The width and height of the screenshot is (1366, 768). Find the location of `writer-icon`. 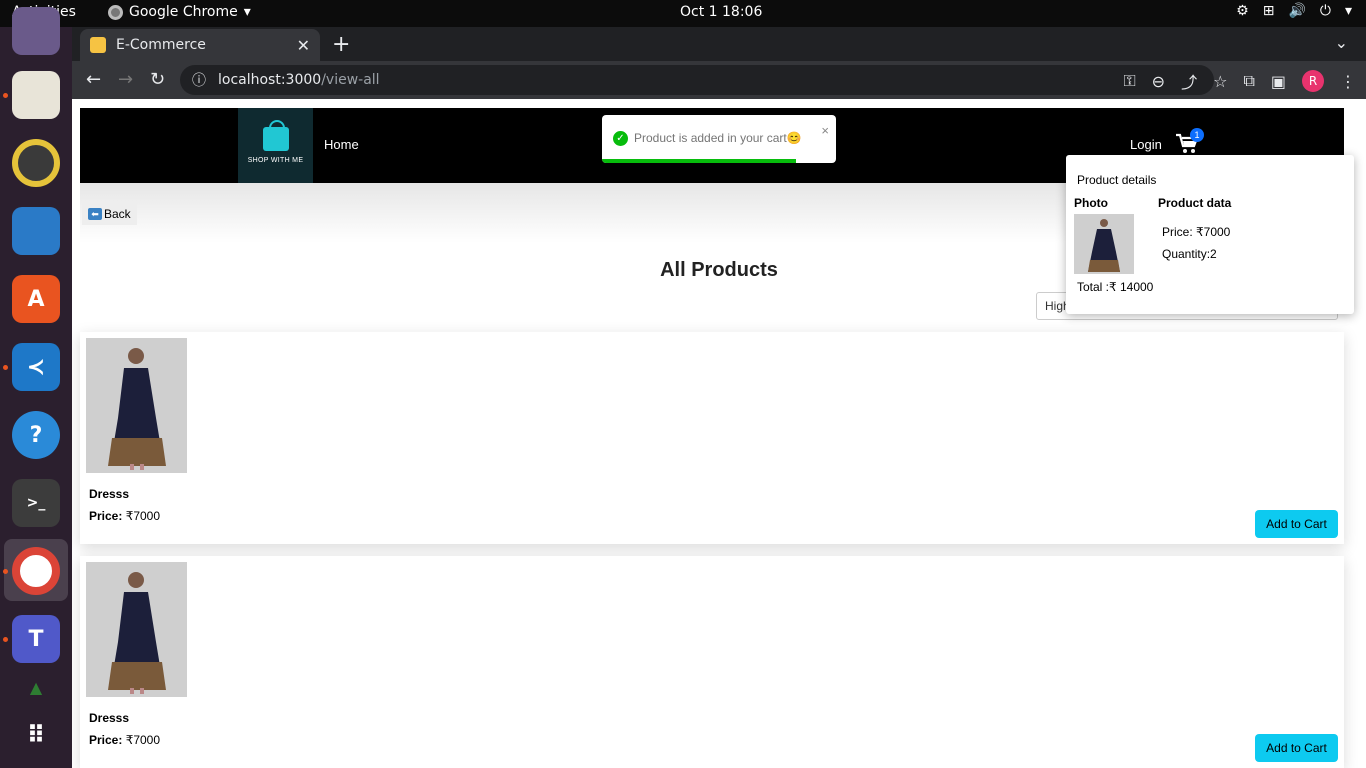

writer-icon is located at coordinates (36, 231).